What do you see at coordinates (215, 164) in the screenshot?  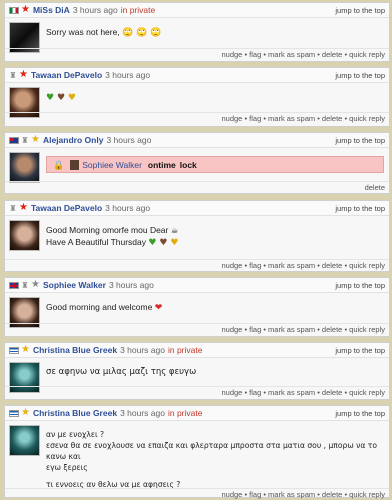 I see `lock-notice: 🔒 Sophiee Walker ontime lock` at bounding box center [215, 164].